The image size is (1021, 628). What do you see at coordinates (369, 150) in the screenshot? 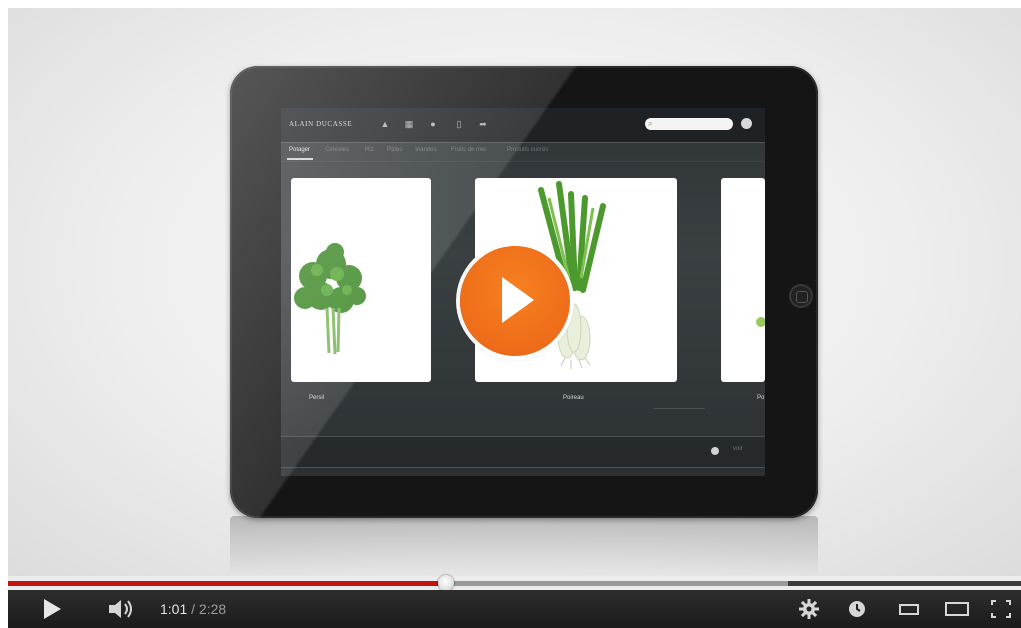
I see `category-tab: Riz` at bounding box center [369, 150].